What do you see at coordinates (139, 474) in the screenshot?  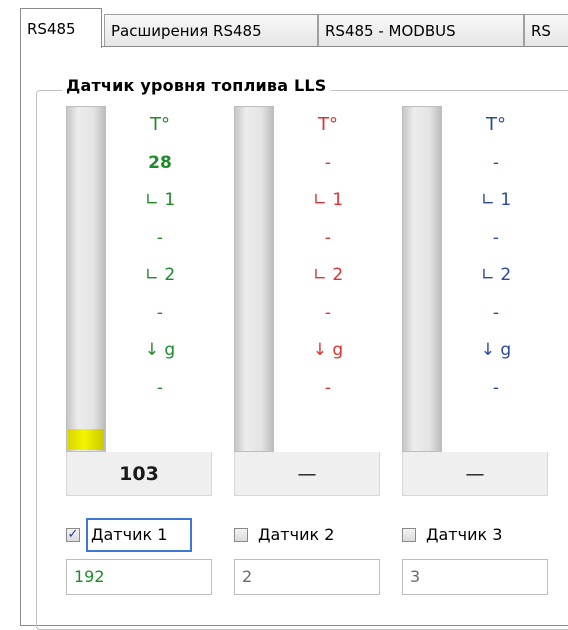 I see `level-readout: 103` at bounding box center [139, 474].